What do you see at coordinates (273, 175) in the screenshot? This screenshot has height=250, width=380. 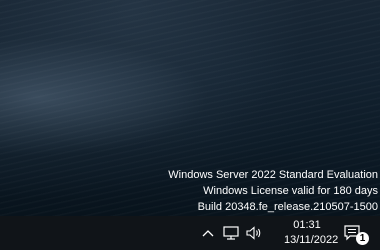 I see `watermark-edition: Windows Server 2022 Standard Evaluation` at bounding box center [273, 175].